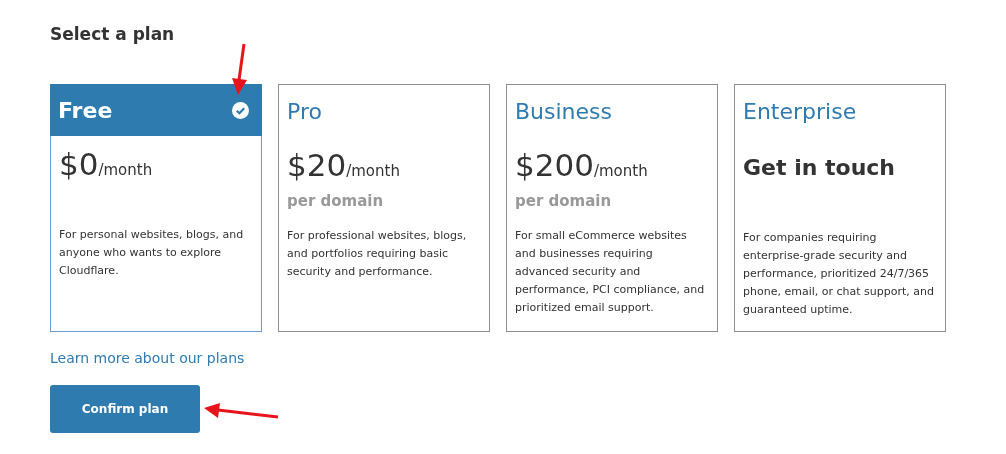 The image size is (1006, 454). Describe the element at coordinates (85, 110) in the screenshot. I see `plan-name: Free` at that location.